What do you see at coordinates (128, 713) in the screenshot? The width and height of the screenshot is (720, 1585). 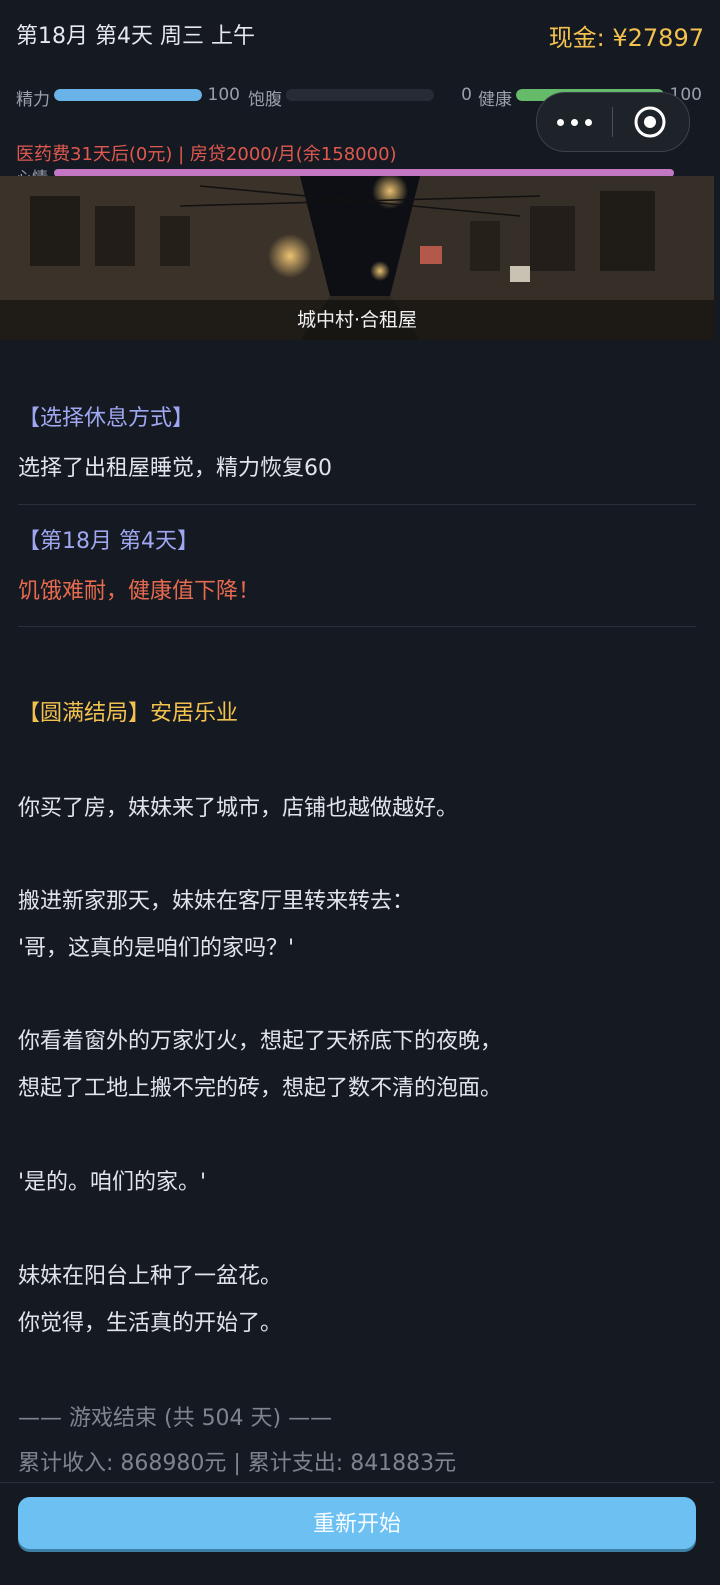 I see `ending-title: 【圆满结局】安居乐业` at bounding box center [128, 713].